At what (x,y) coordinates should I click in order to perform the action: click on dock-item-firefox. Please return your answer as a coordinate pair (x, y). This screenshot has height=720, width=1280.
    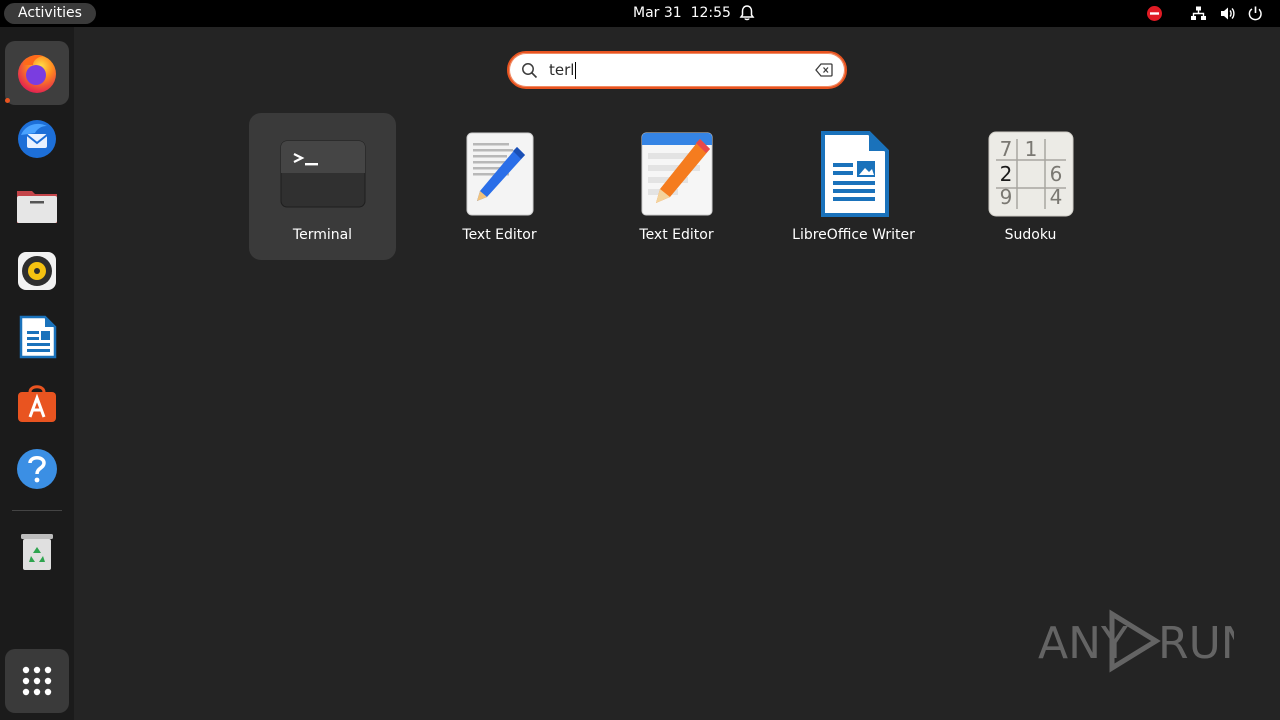
    Looking at the image, I should click on (37, 73).